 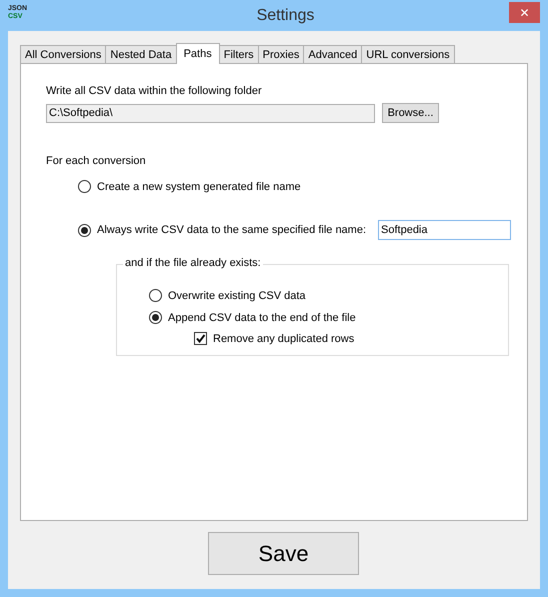 What do you see at coordinates (63, 54) in the screenshot?
I see `tab: All Conversions` at bounding box center [63, 54].